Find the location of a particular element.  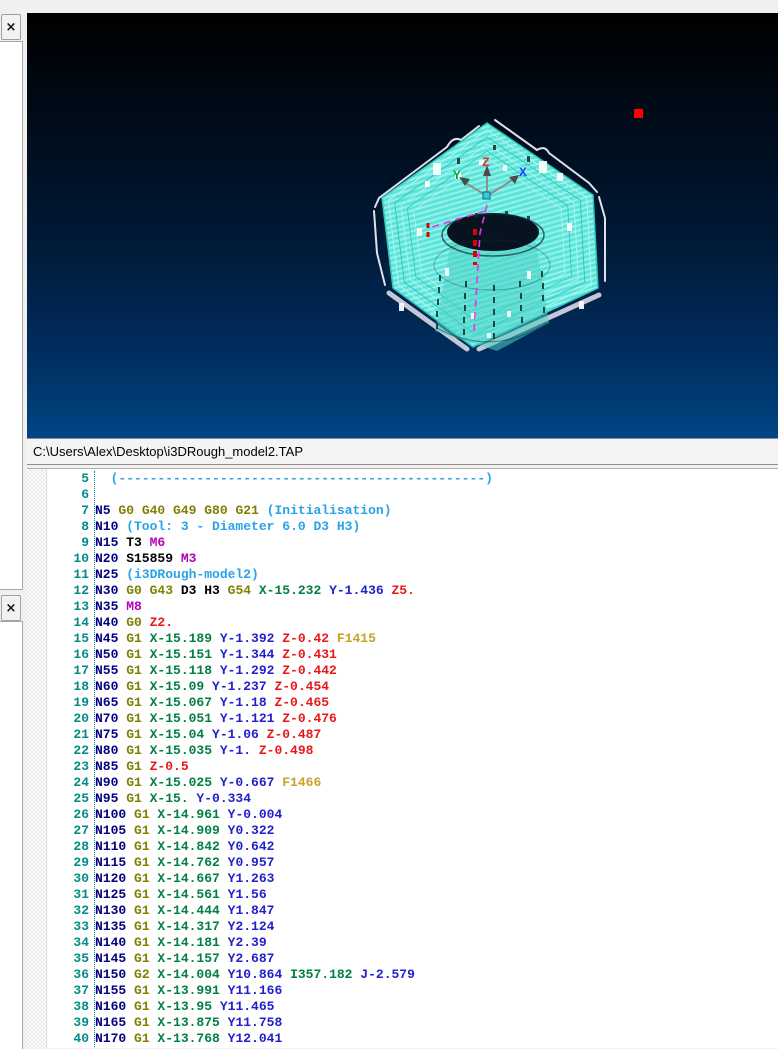

code-line is located at coordinates (436, 495).